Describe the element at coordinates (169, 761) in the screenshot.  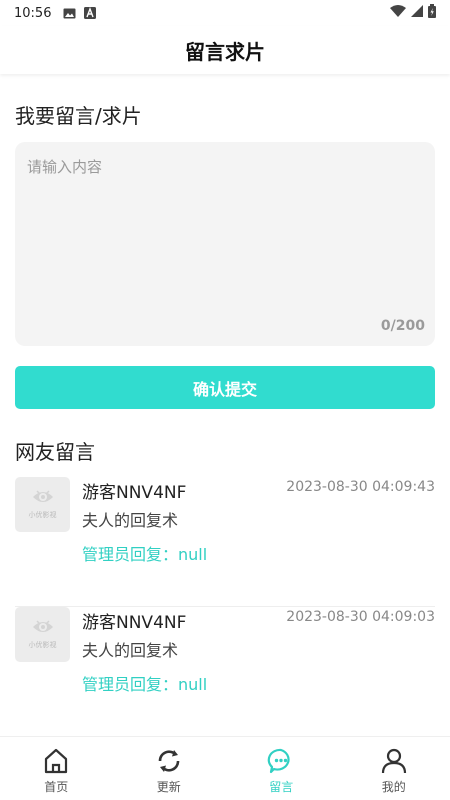
I see `refresh-icon` at that location.